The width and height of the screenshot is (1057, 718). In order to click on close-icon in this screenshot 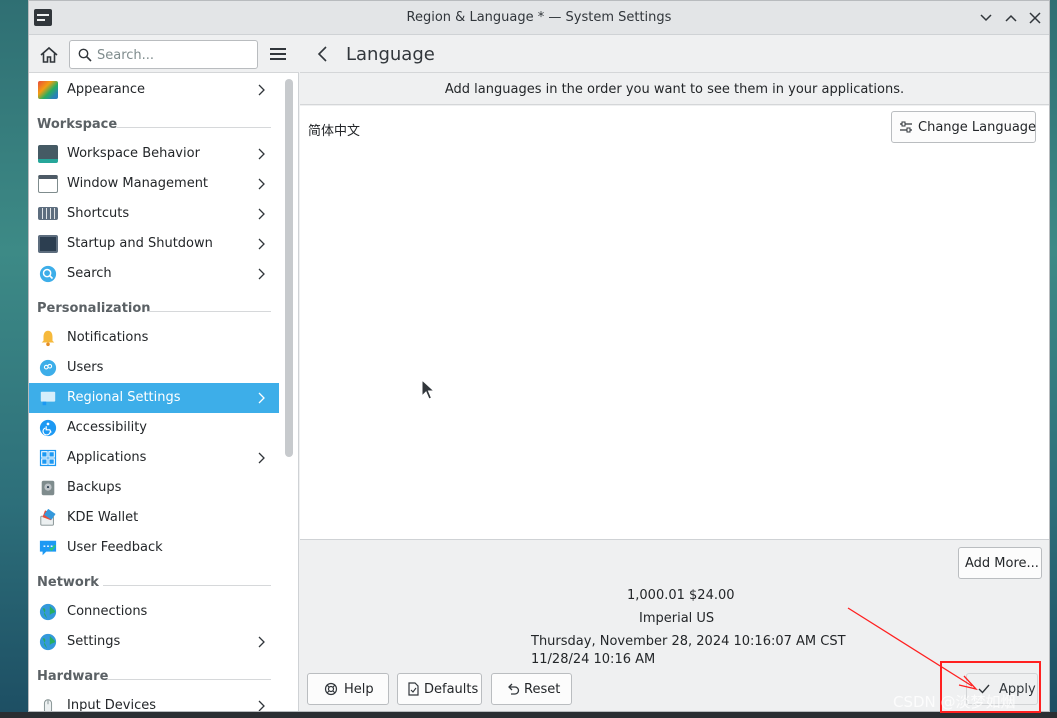, I will do `click(1035, 18)`.